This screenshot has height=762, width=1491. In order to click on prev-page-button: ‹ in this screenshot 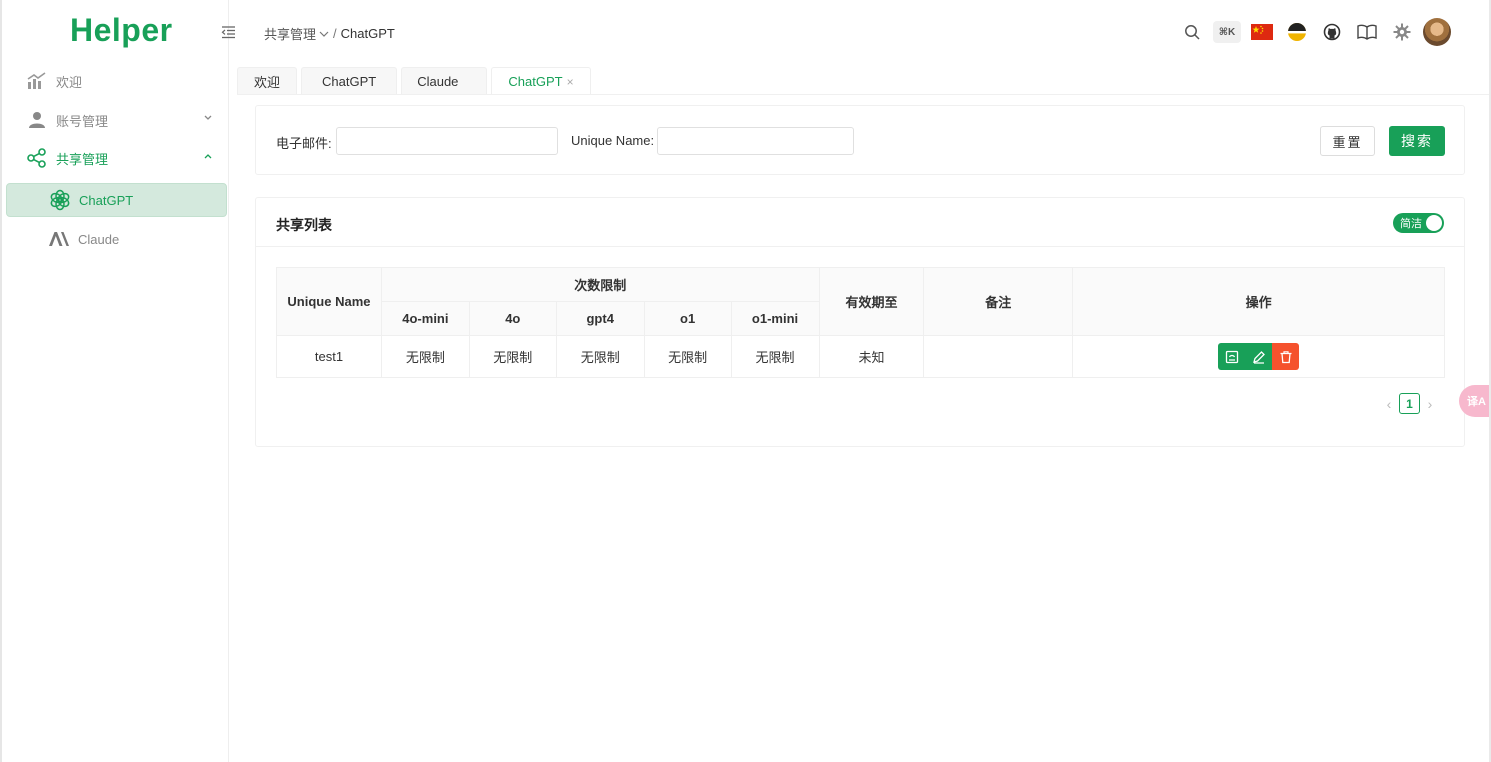, I will do `click(1389, 404)`.